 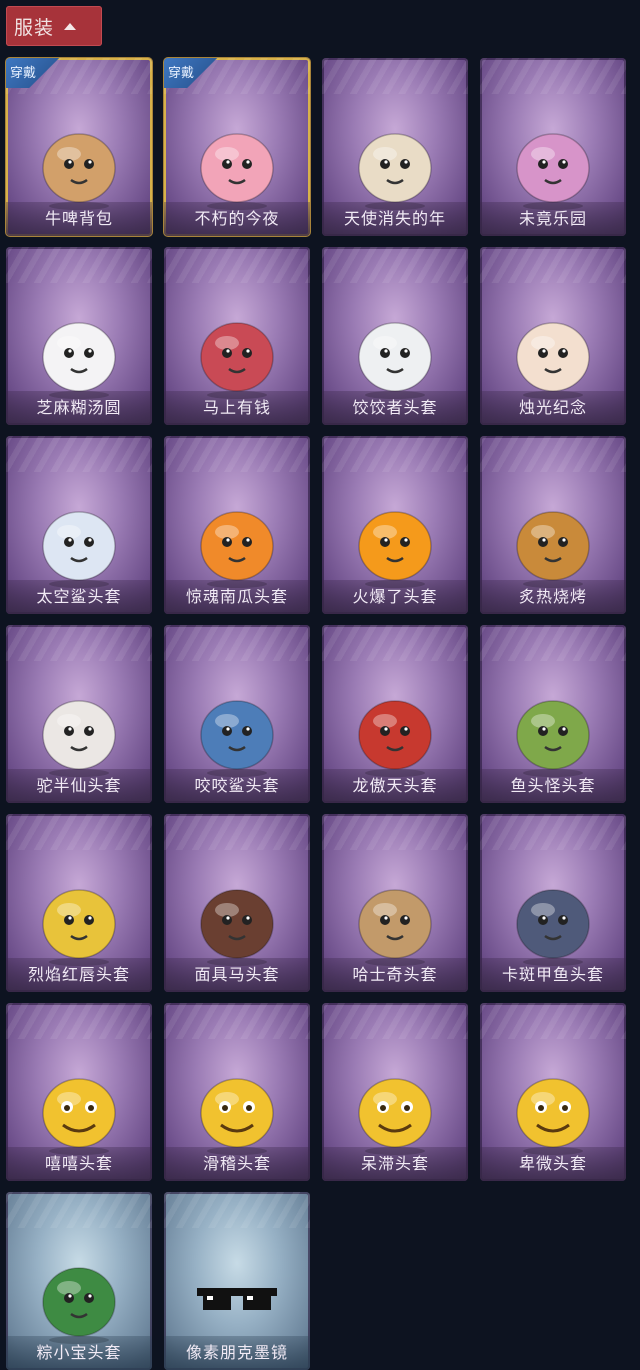 What do you see at coordinates (237, 597) in the screenshot?
I see `costume-name: 惊魂南瓜头套` at bounding box center [237, 597].